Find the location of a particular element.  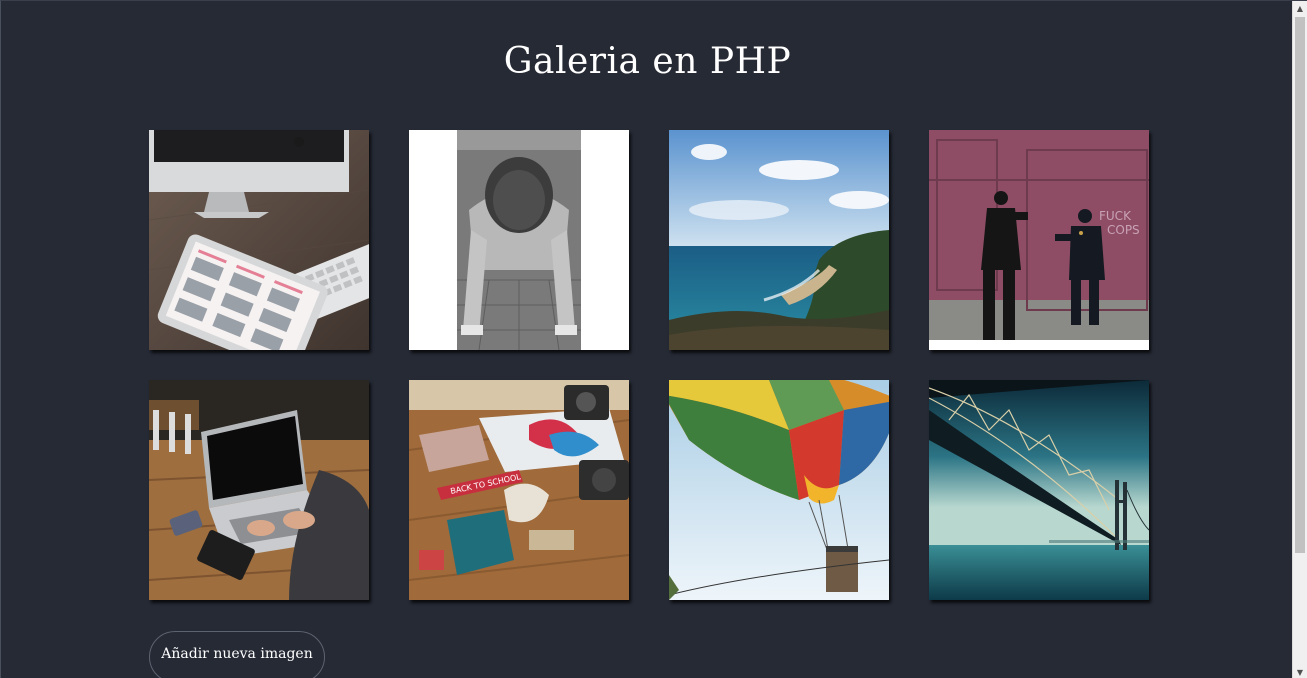

suspension-bridge-image is located at coordinates (1039, 490).